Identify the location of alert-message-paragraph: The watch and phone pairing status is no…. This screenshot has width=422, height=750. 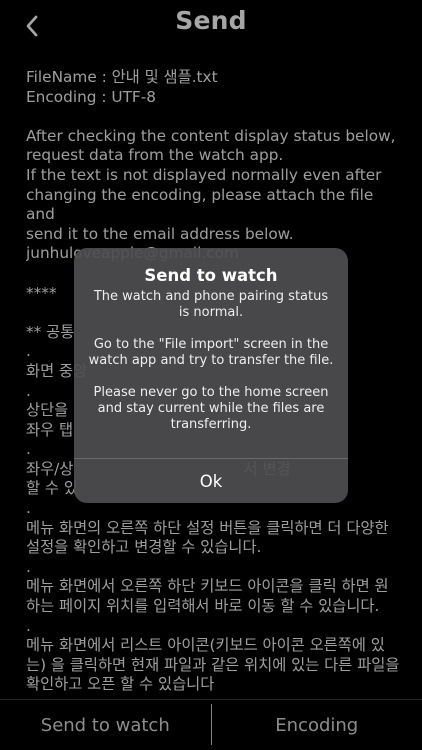
(211, 304).